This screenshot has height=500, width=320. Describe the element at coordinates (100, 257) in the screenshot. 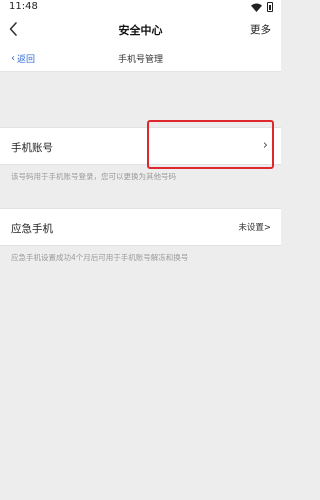

I see `emergency-phone-hint: 应急手机设置成功4个月后可用于手机账号解冻和换号` at that location.